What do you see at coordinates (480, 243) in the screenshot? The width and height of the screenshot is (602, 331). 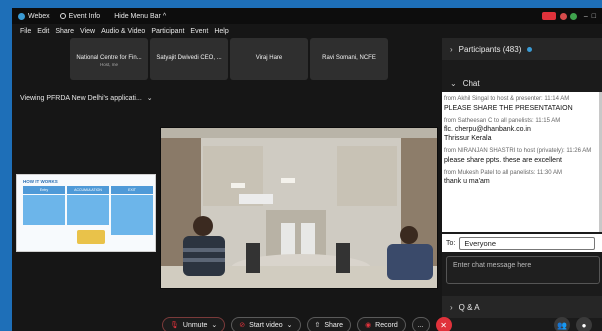 I see `recipient-value: Everyone` at bounding box center [480, 243].